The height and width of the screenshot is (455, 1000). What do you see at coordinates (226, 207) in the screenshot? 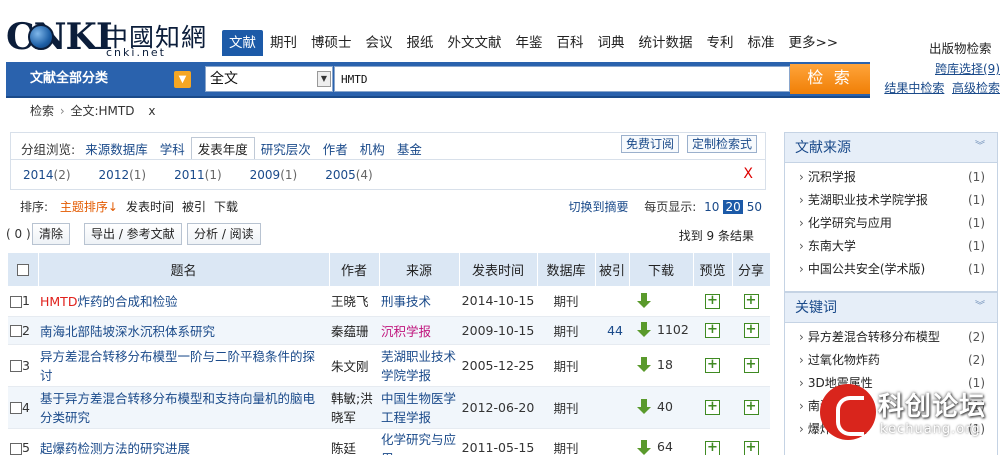
I see `sort-option-3: 下载` at bounding box center [226, 207].